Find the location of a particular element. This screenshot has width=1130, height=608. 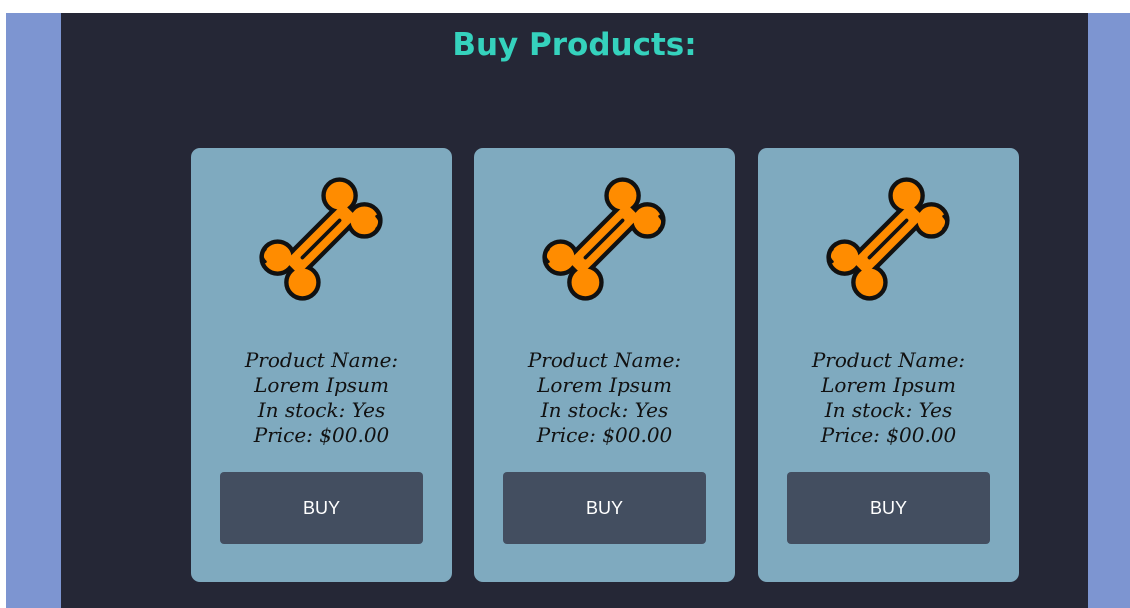

left-side-panel is located at coordinates (33, 310).